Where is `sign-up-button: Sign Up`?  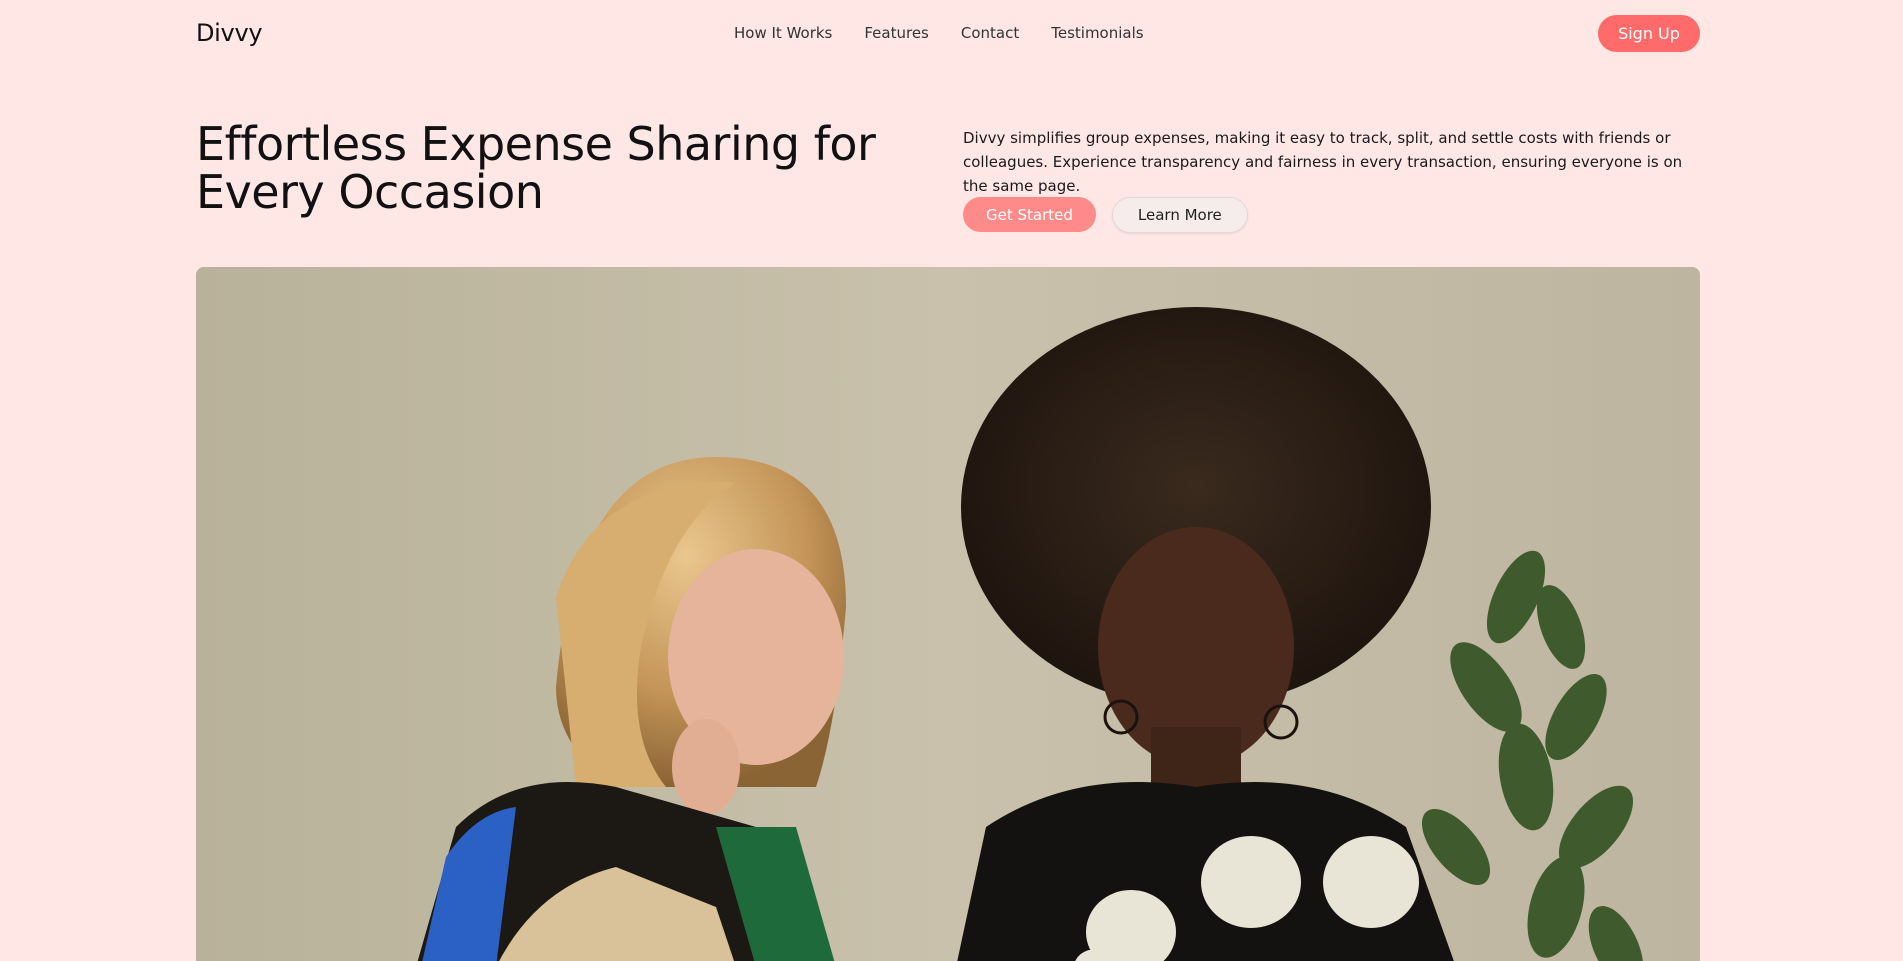
sign-up-button: Sign Up is located at coordinates (1649, 33).